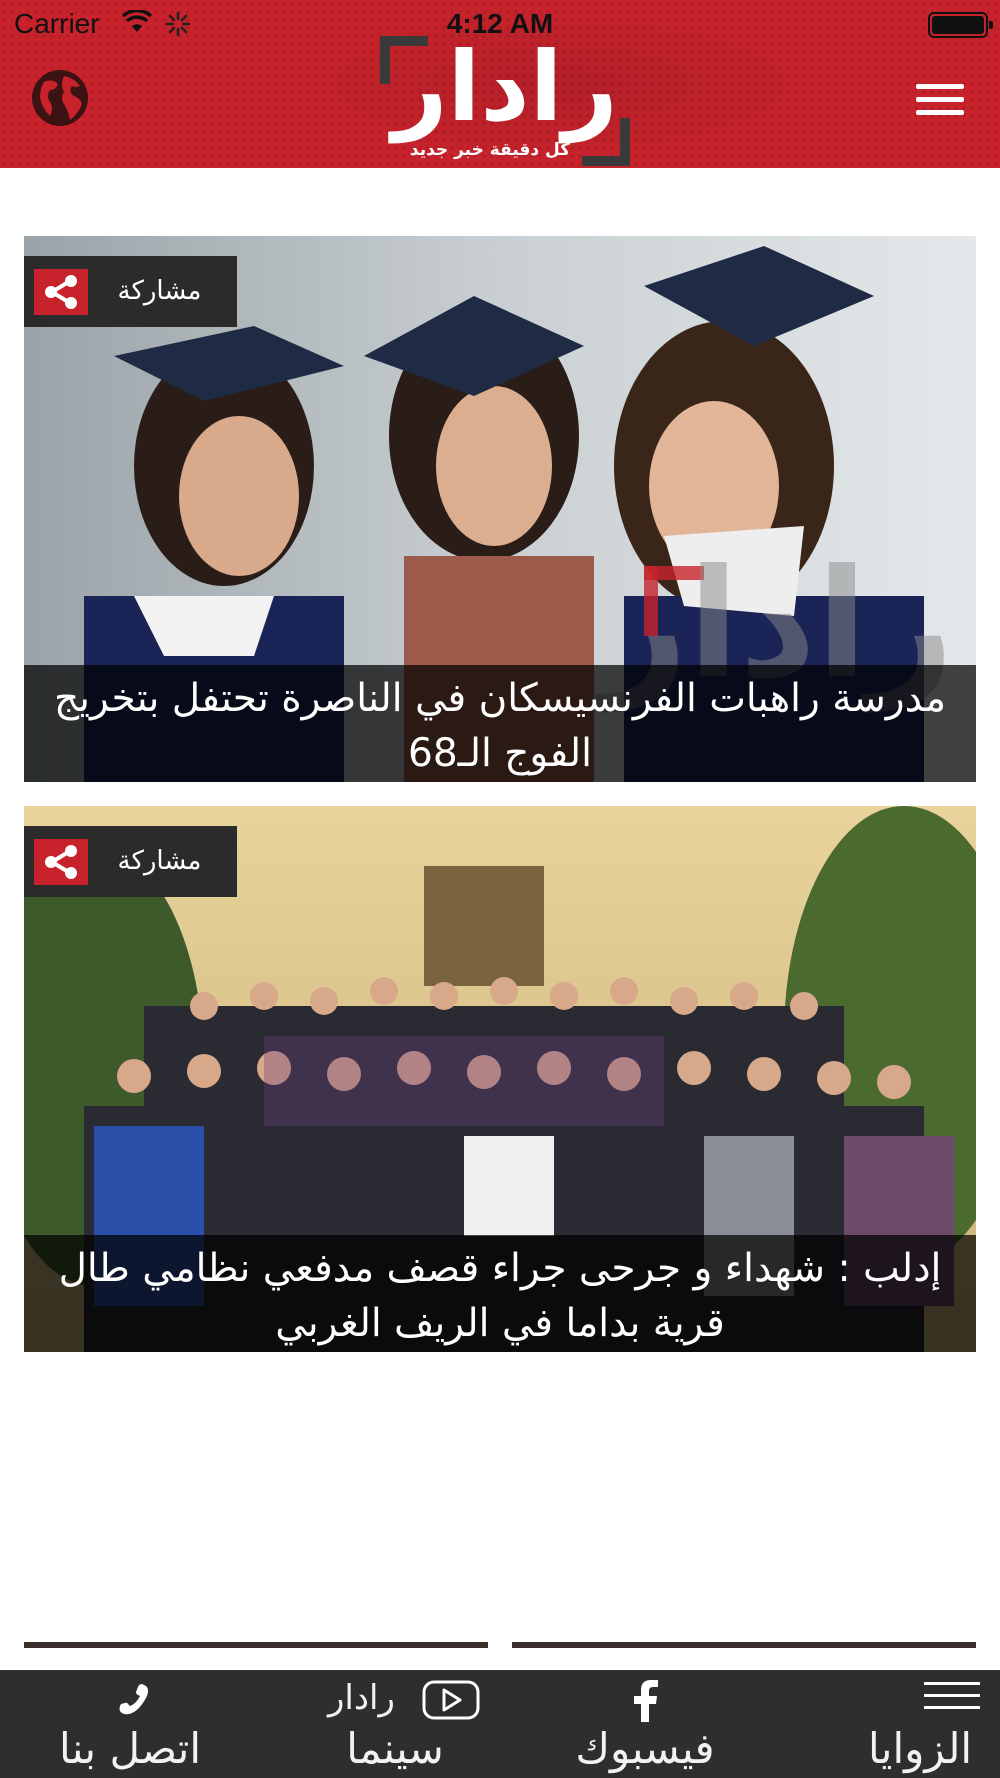 This screenshot has width=1000, height=1778. Describe the element at coordinates (133, 1699) in the screenshot. I see `phone-icon` at that location.